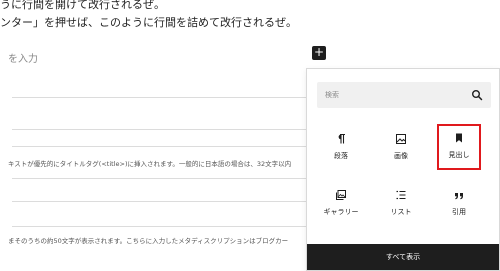 This screenshot has width=500, height=271. I want to click on quote-icon, so click(459, 196).